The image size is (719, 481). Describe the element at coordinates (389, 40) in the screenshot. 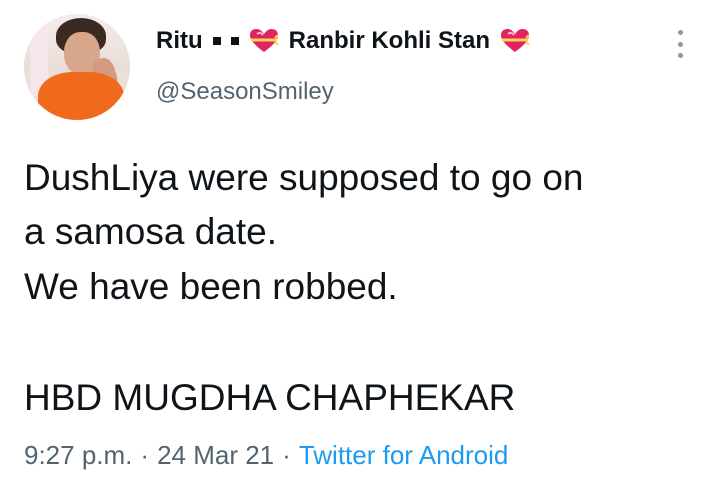

I see `display-name-second: Ranbir Kohli Stan` at that location.